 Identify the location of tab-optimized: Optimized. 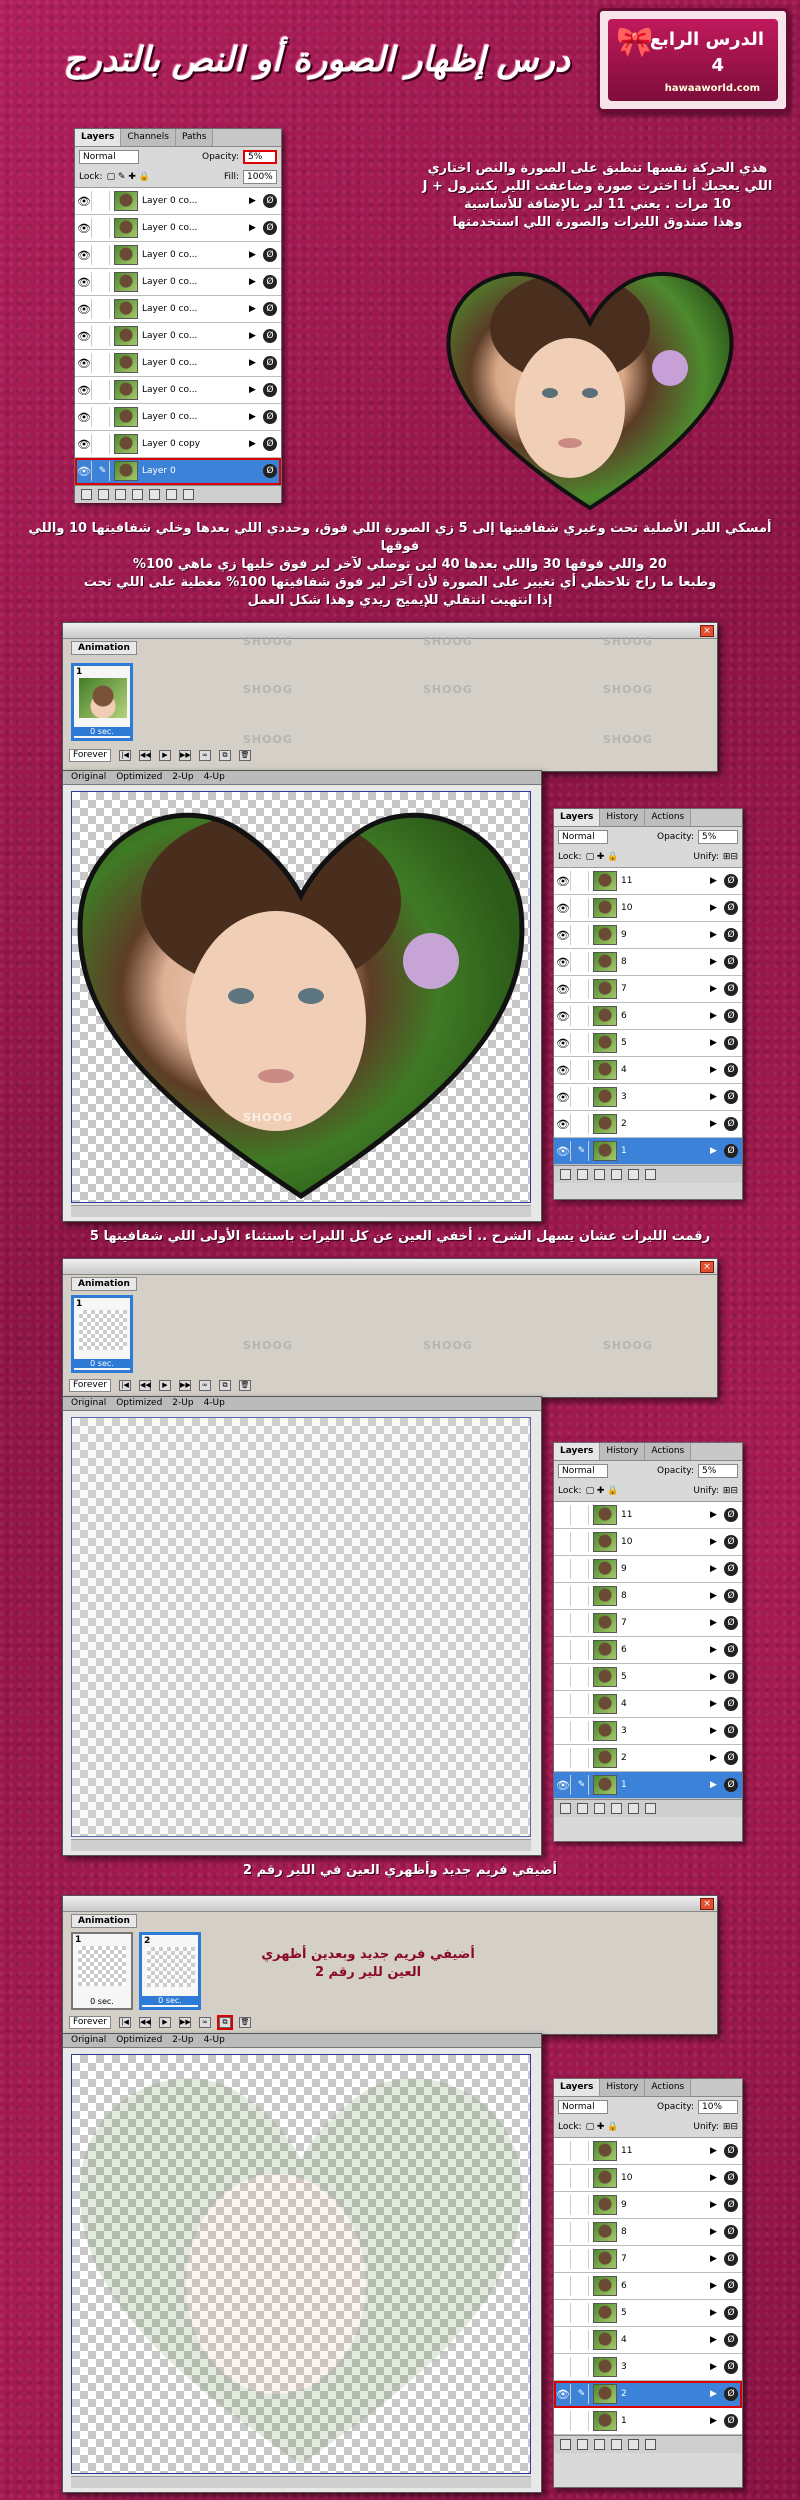
(139, 777).